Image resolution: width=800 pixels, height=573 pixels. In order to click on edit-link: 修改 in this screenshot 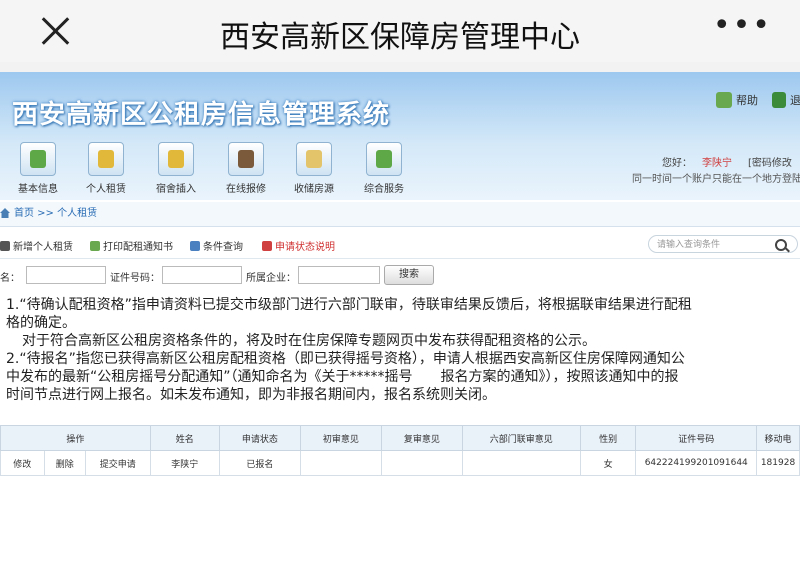, I will do `click(22, 463)`.